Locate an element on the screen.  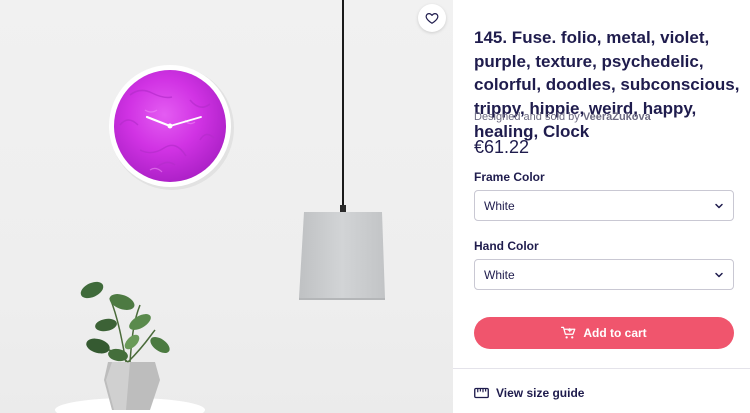
hand-color-select: White is located at coordinates (604, 274).